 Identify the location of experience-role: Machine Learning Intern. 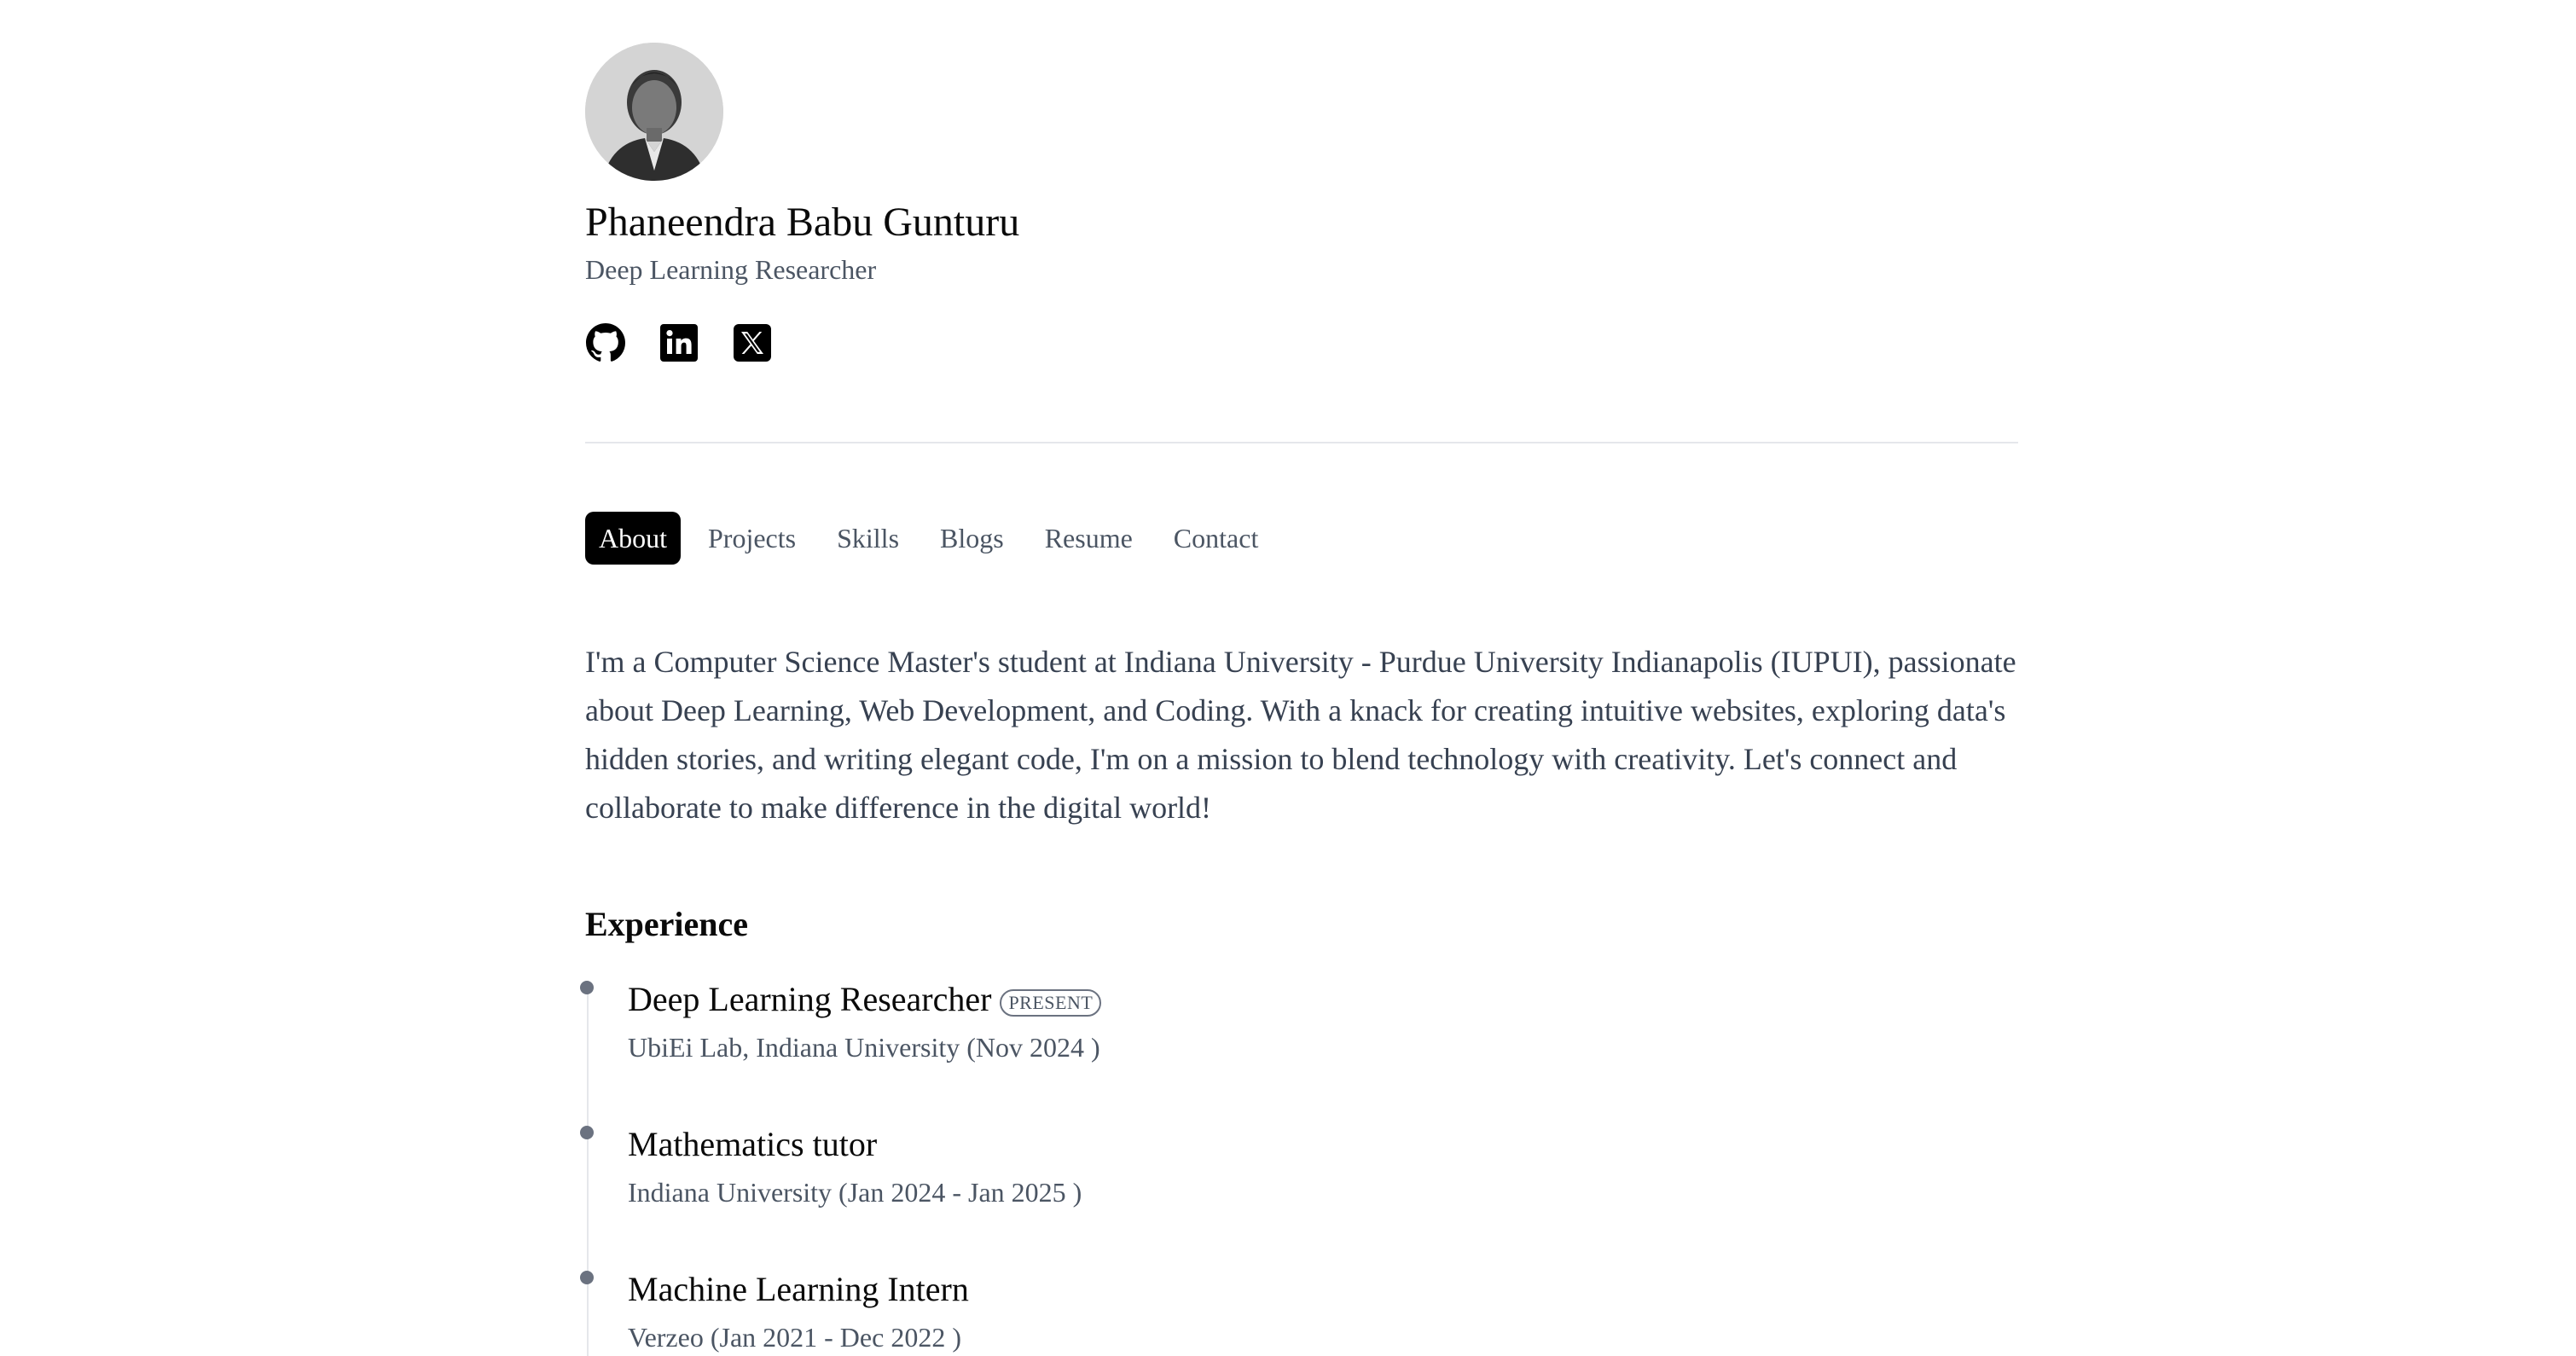
(798, 1289).